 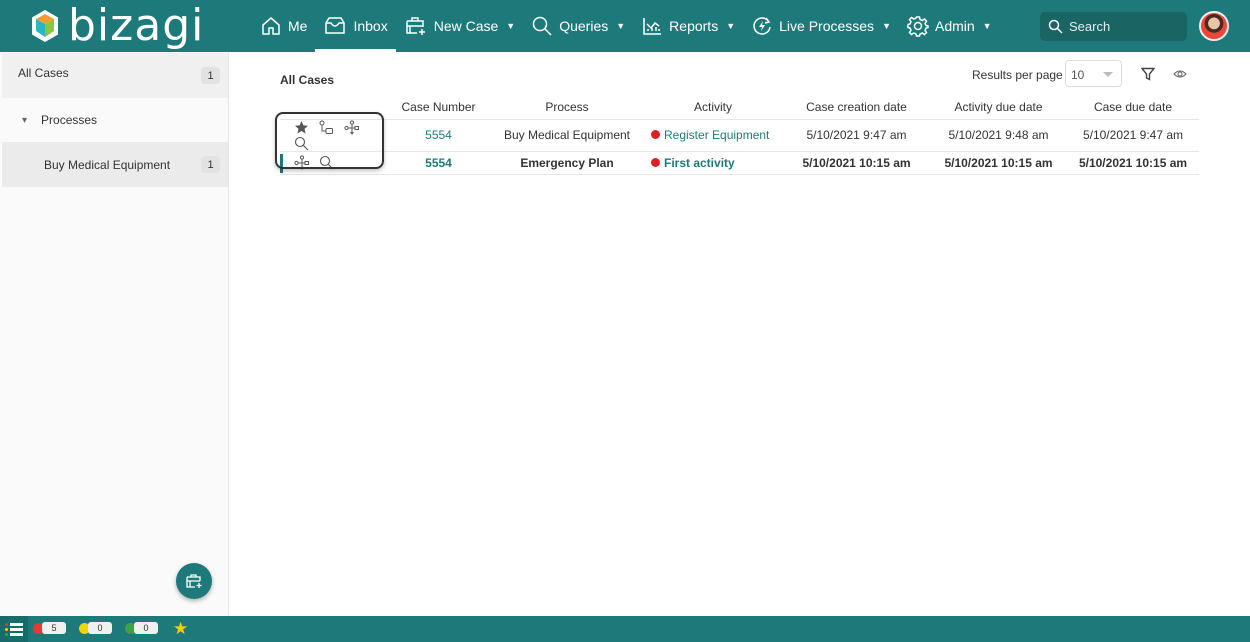 What do you see at coordinates (180, 628) in the screenshot?
I see `favorites-star-icon: ★` at bounding box center [180, 628].